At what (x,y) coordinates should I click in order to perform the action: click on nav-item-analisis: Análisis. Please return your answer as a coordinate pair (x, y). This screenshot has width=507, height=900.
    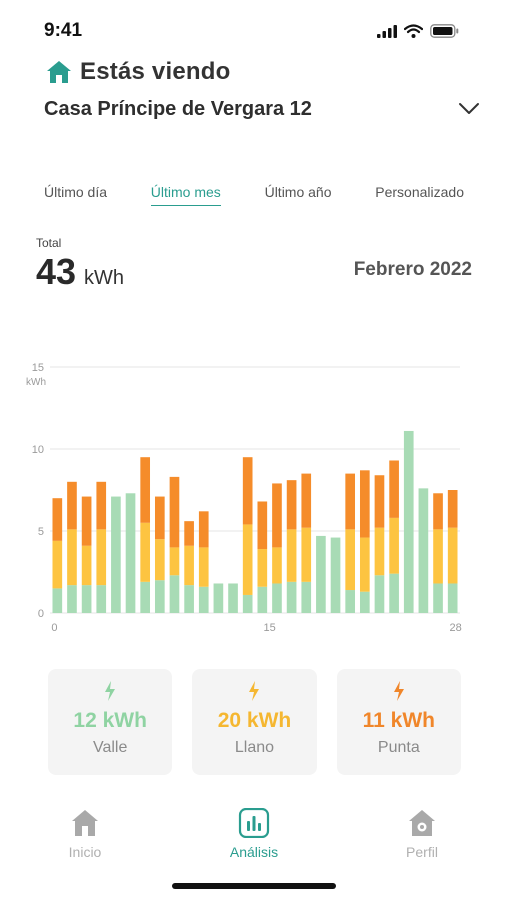
    Looking at the image, I should click on (254, 834).